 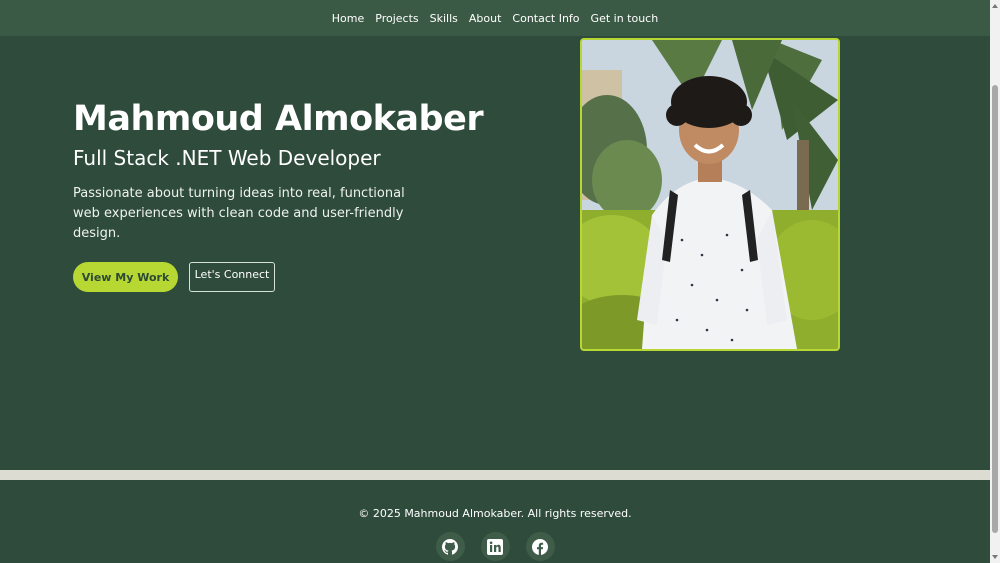 What do you see at coordinates (495, 475) in the screenshot?
I see `section-separator` at bounding box center [495, 475].